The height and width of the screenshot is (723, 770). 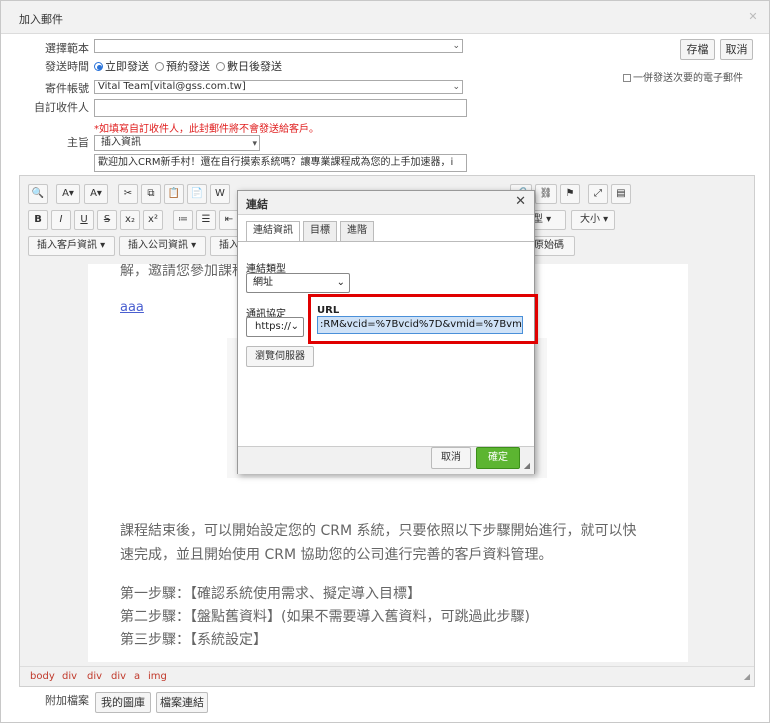 What do you see at coordinates (157, 676) in the screenshot?
I see `path-img: img` at bounding box center [157, 676].